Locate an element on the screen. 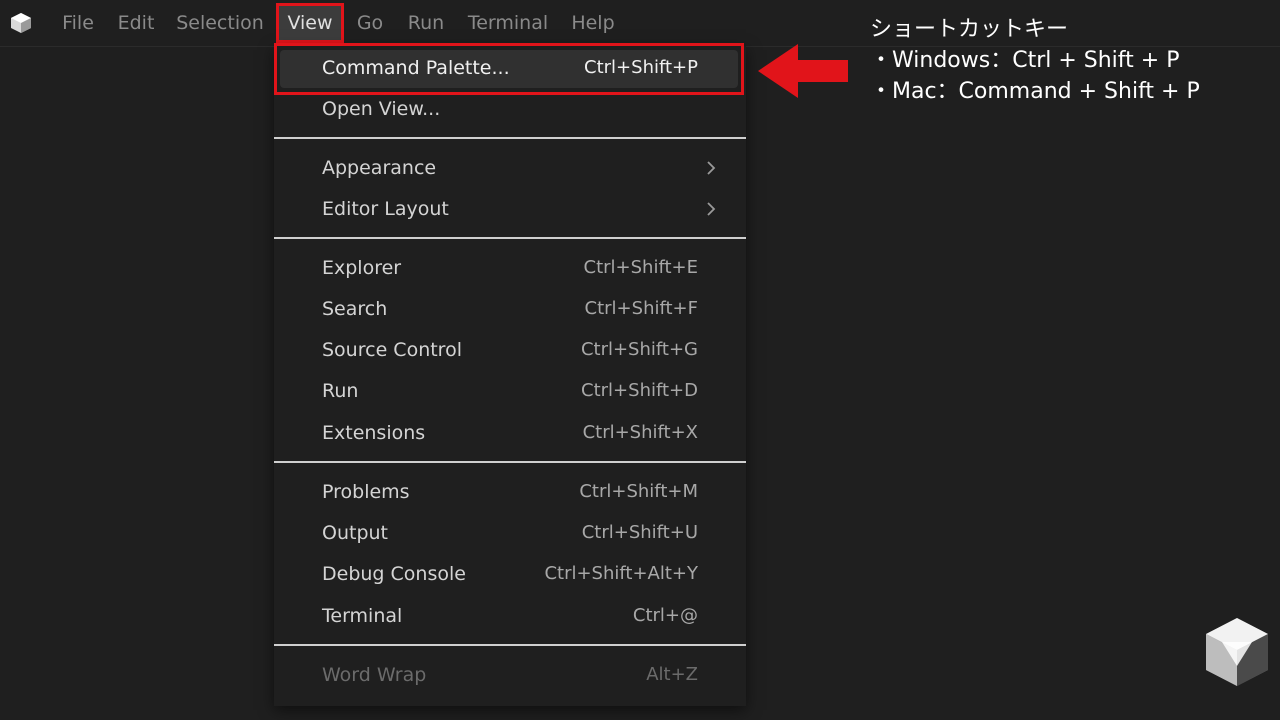  menu-item-terminal: Terminal Ctrl+@ is located at coordinates (510, 616).